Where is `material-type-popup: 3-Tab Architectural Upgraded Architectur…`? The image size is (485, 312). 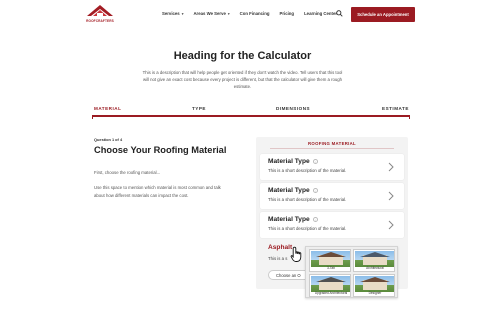 material-type-popup: 3-Tab Architectural Upgraded Architectur… is located at coordinates (351, 272).